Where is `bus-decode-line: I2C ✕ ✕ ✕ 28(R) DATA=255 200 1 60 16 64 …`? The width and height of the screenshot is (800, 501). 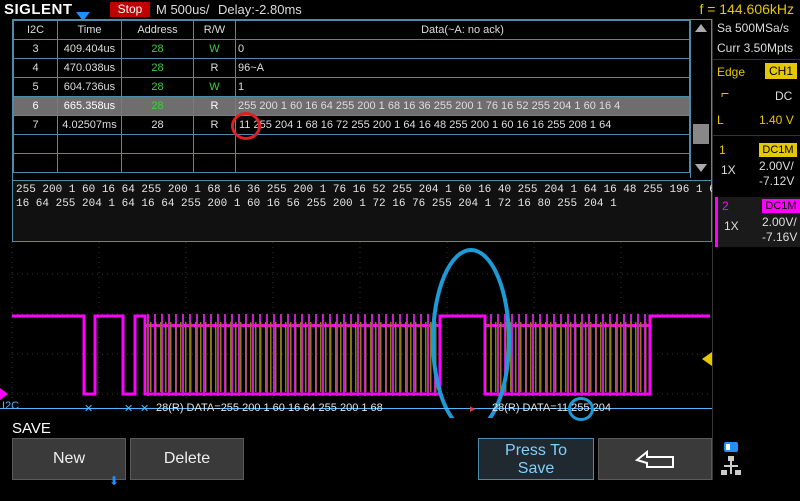
bus-decode-line: I2C ✕ ✕ ✕ 28(R) DATA=255 200 1 60 16 64 … is located at coordinates (356, 409).